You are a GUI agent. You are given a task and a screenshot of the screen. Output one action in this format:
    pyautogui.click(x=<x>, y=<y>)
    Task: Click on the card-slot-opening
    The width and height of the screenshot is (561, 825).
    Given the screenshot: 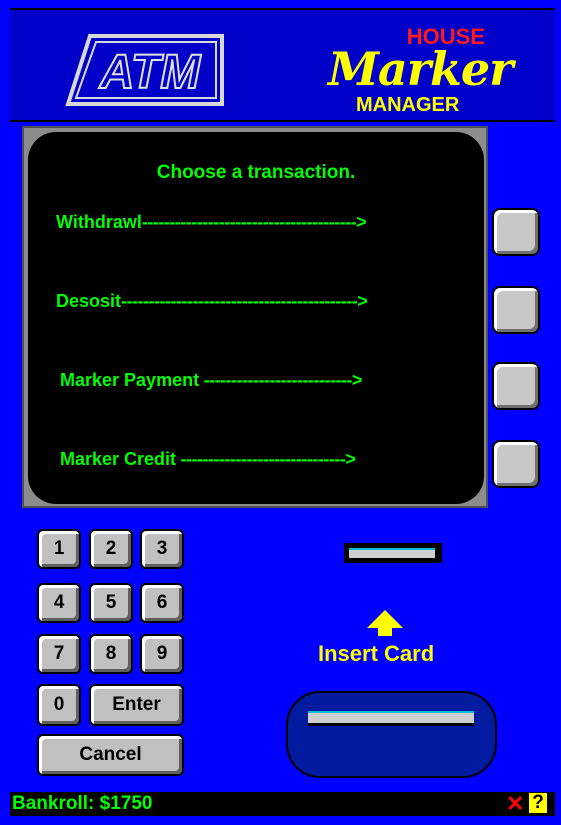 What is the action you would take?
    pyautogui.click(x=391, y=718)
    